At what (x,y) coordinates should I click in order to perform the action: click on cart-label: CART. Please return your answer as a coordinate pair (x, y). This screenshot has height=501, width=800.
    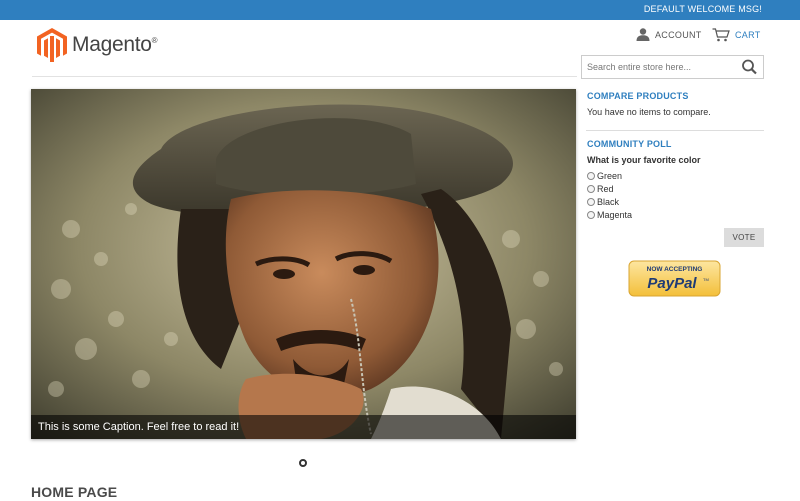
    Looking at the image, I should click on (748, 35).